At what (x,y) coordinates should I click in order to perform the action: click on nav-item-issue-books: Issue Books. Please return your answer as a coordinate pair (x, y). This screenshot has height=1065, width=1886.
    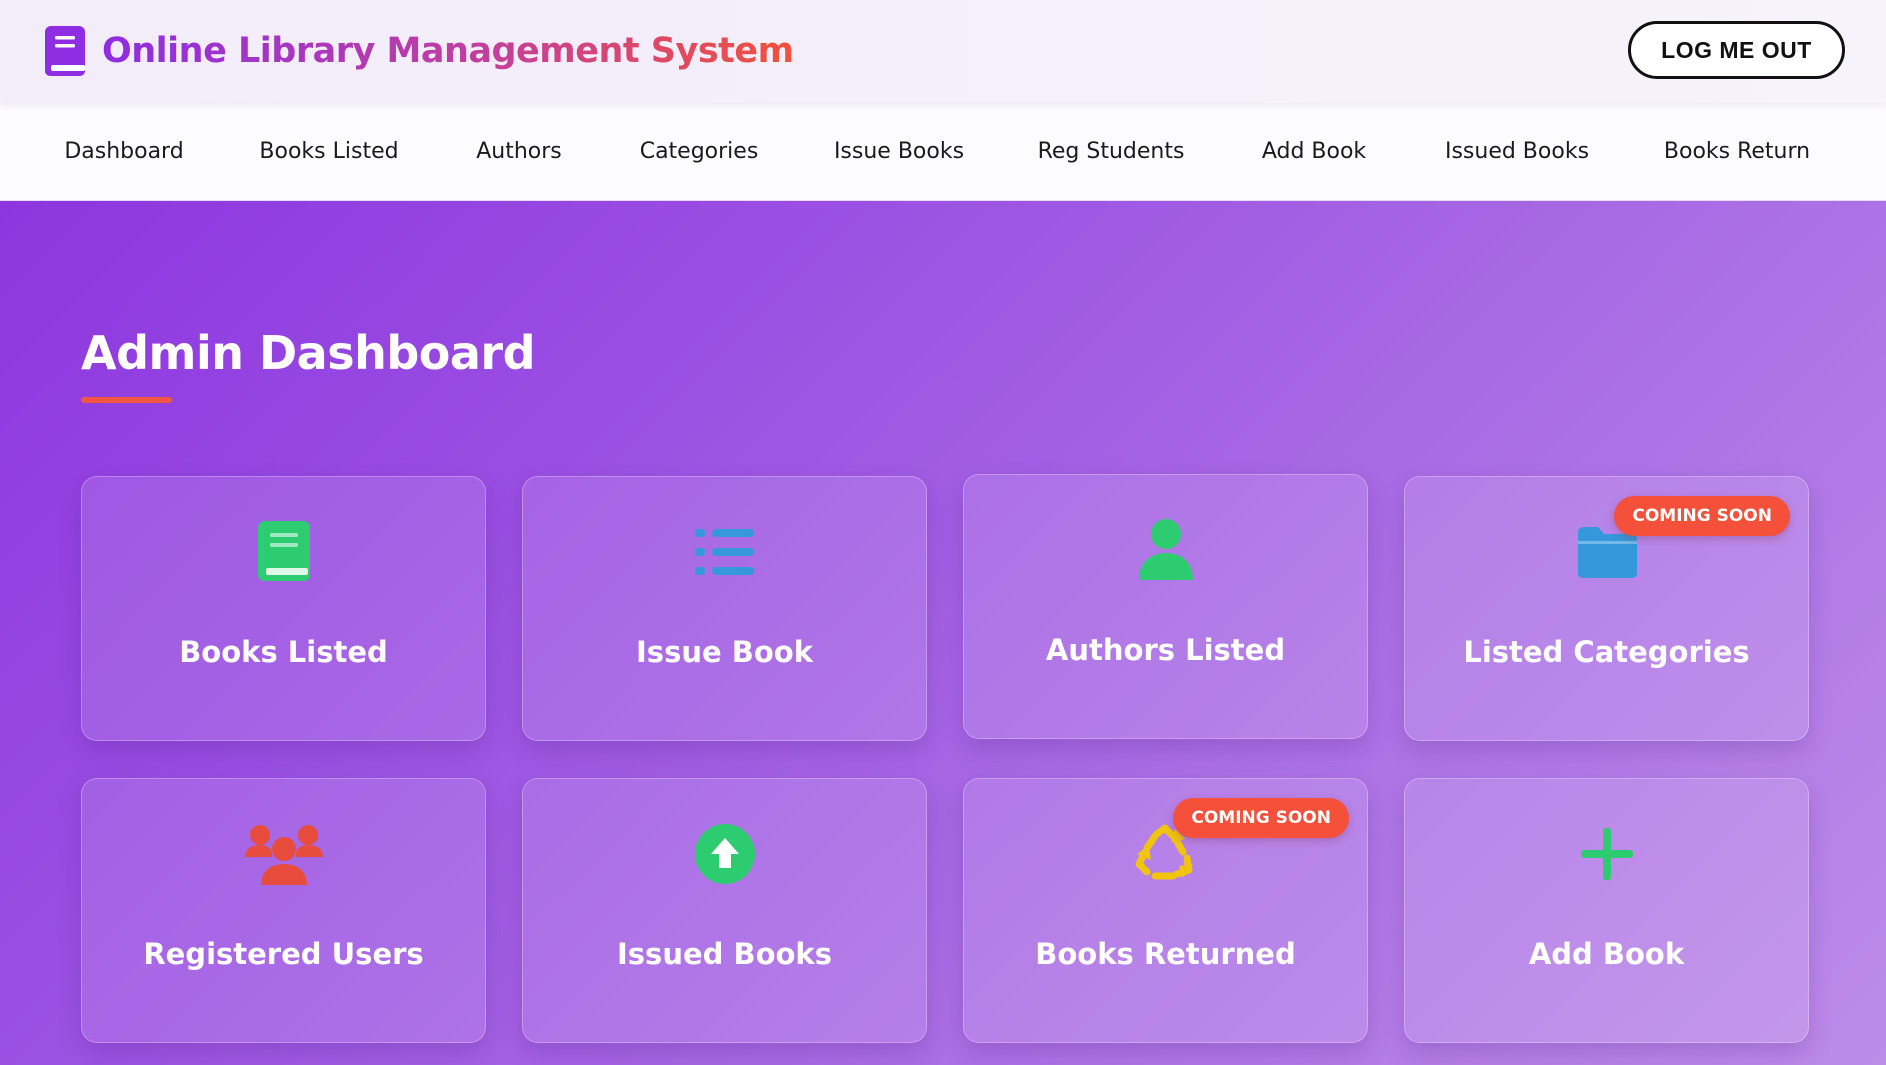
    Looking at the image, I should click on (899, 151).